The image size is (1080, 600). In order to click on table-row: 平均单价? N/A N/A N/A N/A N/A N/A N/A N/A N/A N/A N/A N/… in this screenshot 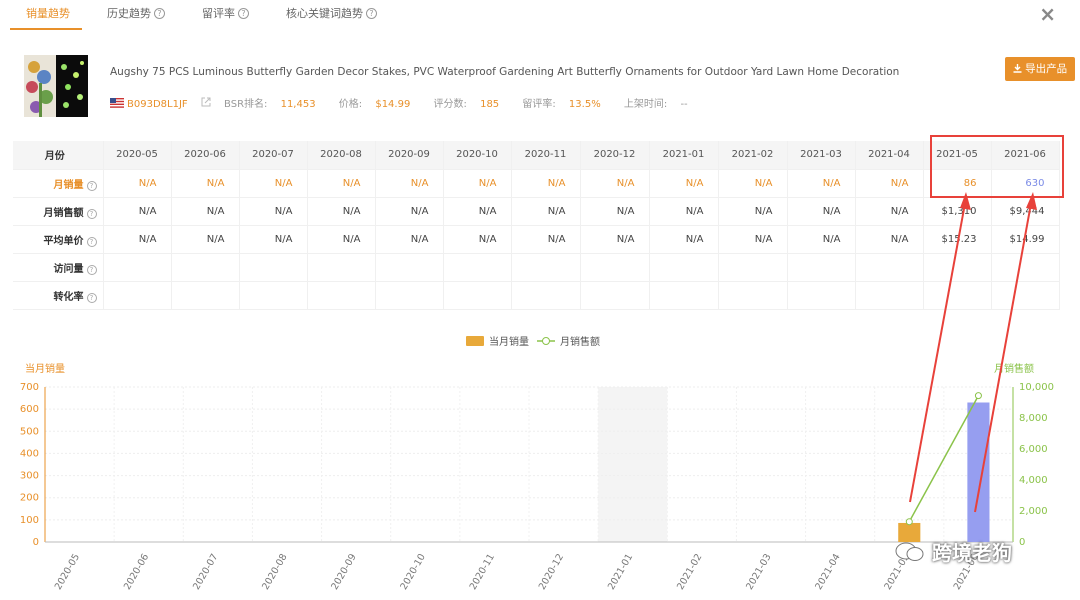, I will do `click(536, 239)`.